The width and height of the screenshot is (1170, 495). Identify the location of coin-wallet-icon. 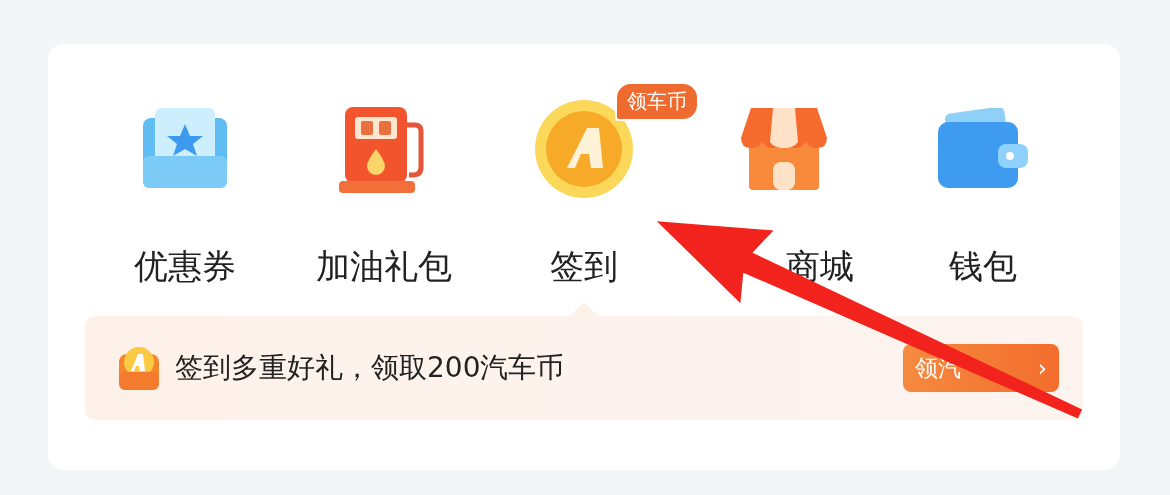
(139, 368).